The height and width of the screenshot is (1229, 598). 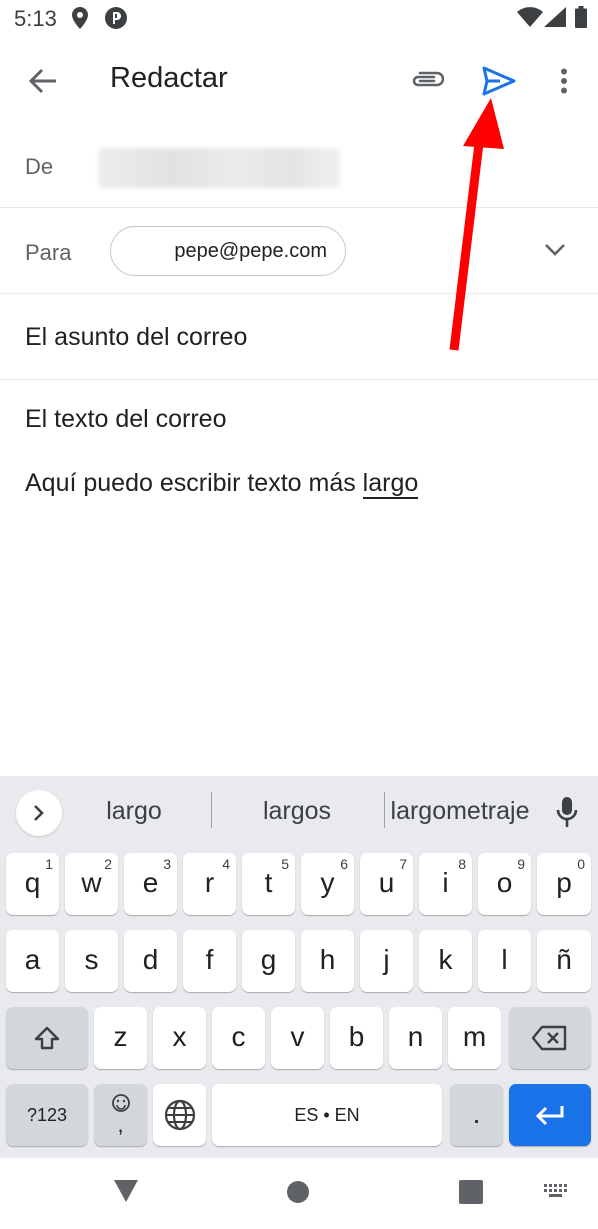 I want to click on comma-char: ,, so click(x=120, y=1124).